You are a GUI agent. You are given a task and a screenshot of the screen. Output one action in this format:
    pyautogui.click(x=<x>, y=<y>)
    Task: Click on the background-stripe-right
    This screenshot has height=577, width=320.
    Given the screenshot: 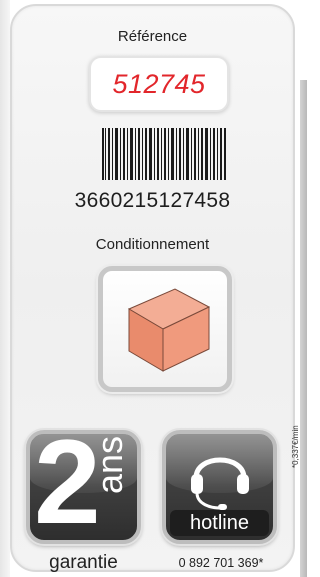 What is the action you would take?
    pyautogui.click(x=303, y=328)
    